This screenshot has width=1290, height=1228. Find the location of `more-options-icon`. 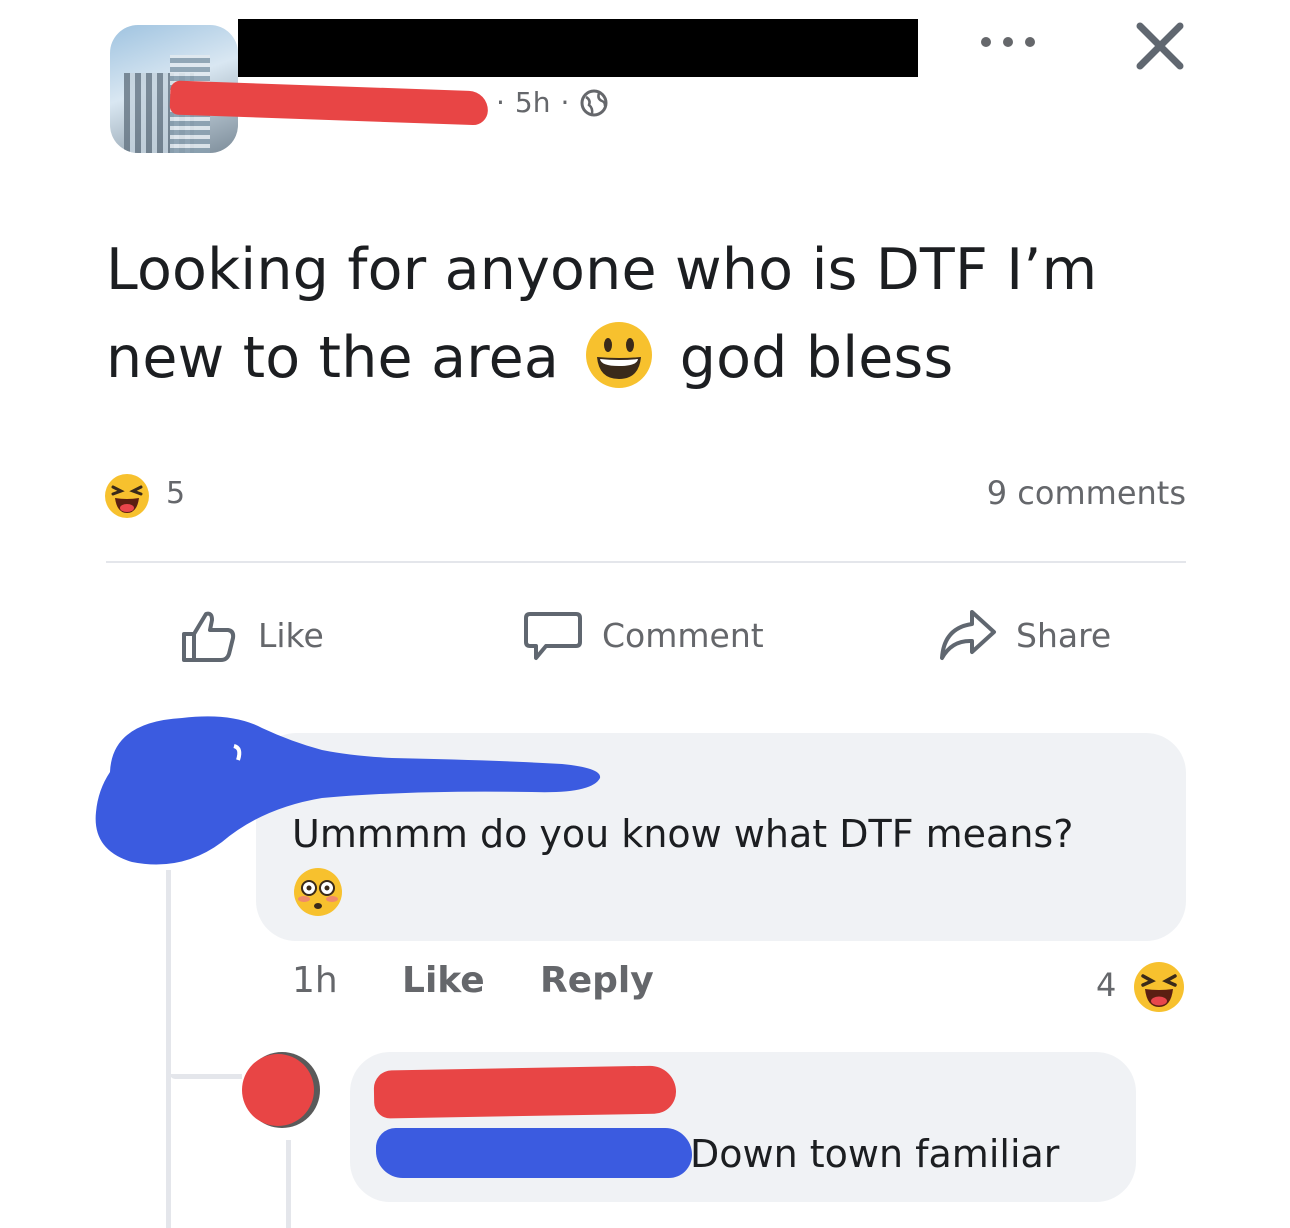

more-options-icon is located at coordinates (1008, 42).